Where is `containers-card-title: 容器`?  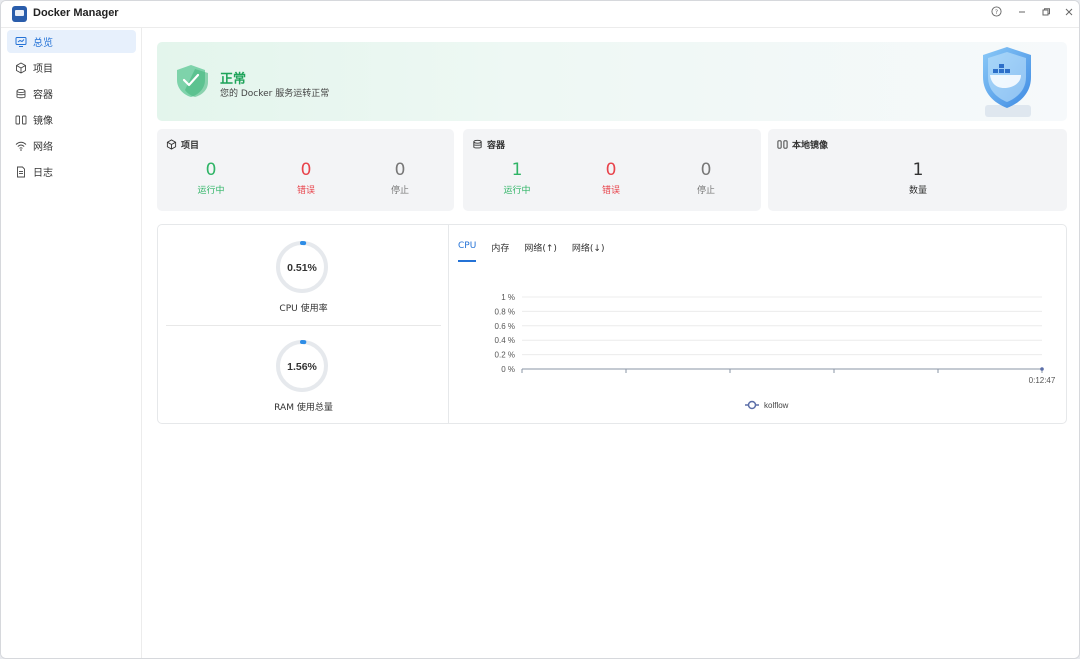 containers-card-title: 容器 is located at coordinates (496, 146).